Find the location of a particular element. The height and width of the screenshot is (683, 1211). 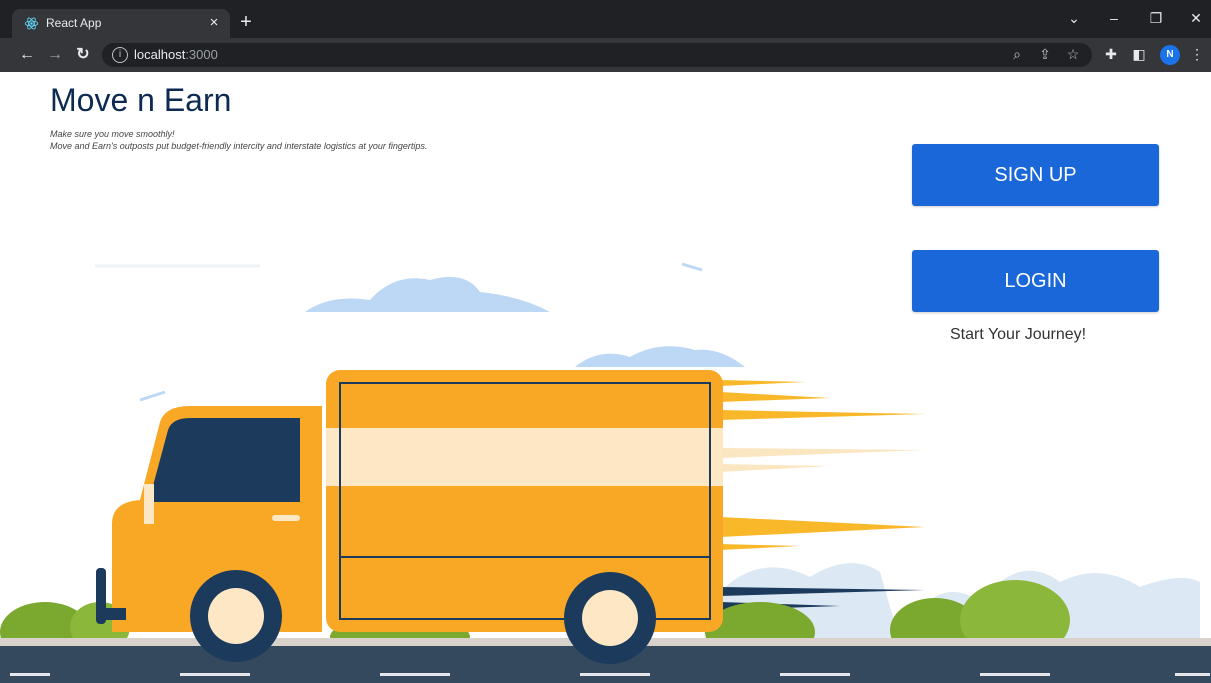

url-port: :3000 is located at coordinates (201, 54).